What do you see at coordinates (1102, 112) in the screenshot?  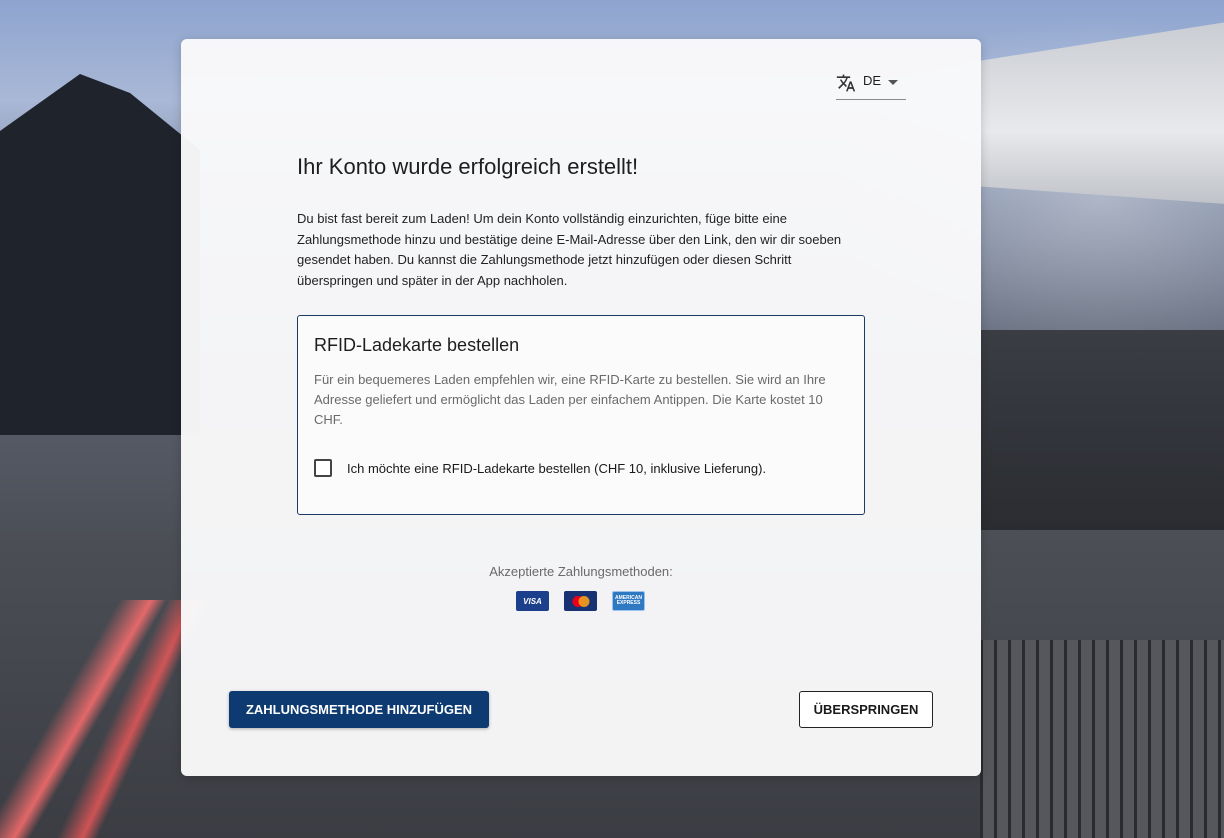 I see `background-canopy` at bounding box center [1102, 112].